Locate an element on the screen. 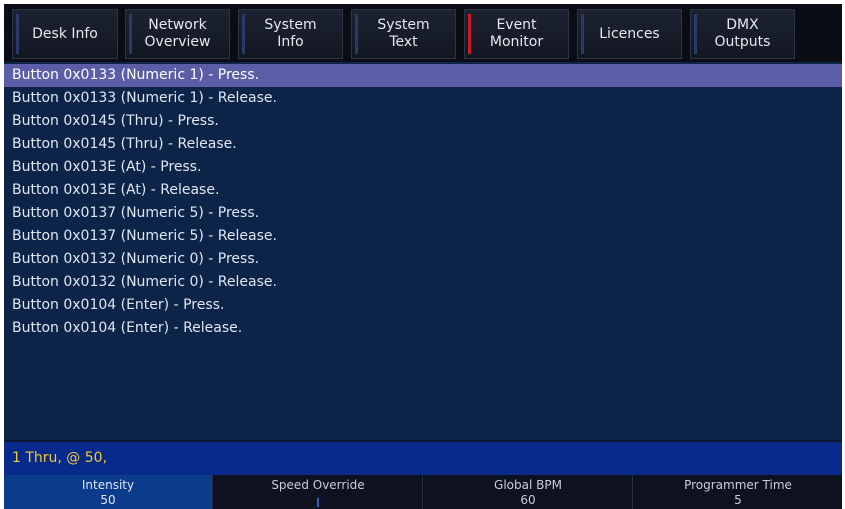 The image size is (845, 509). tab-licences: Licences is located at coordinates (629, 34).